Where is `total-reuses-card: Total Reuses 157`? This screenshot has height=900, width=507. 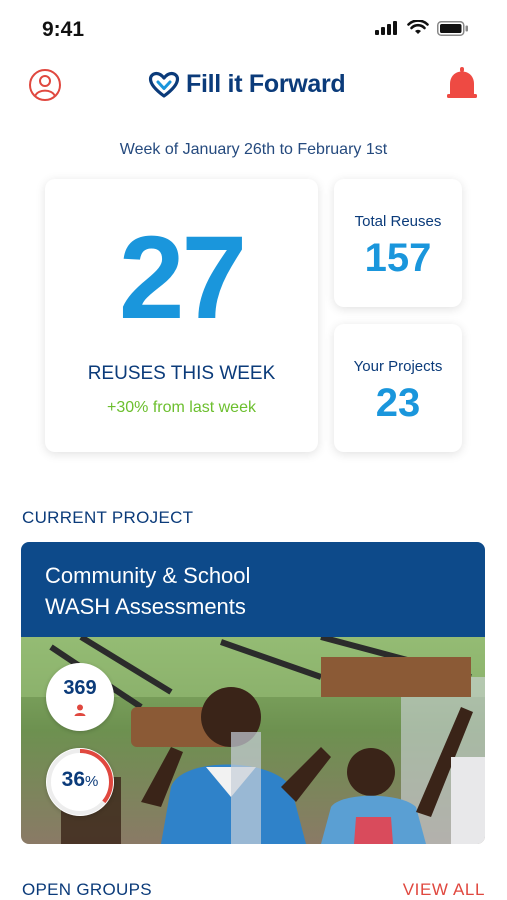 total-reuses-card: Total Reuses 157 is located at coordinates (398, 243).